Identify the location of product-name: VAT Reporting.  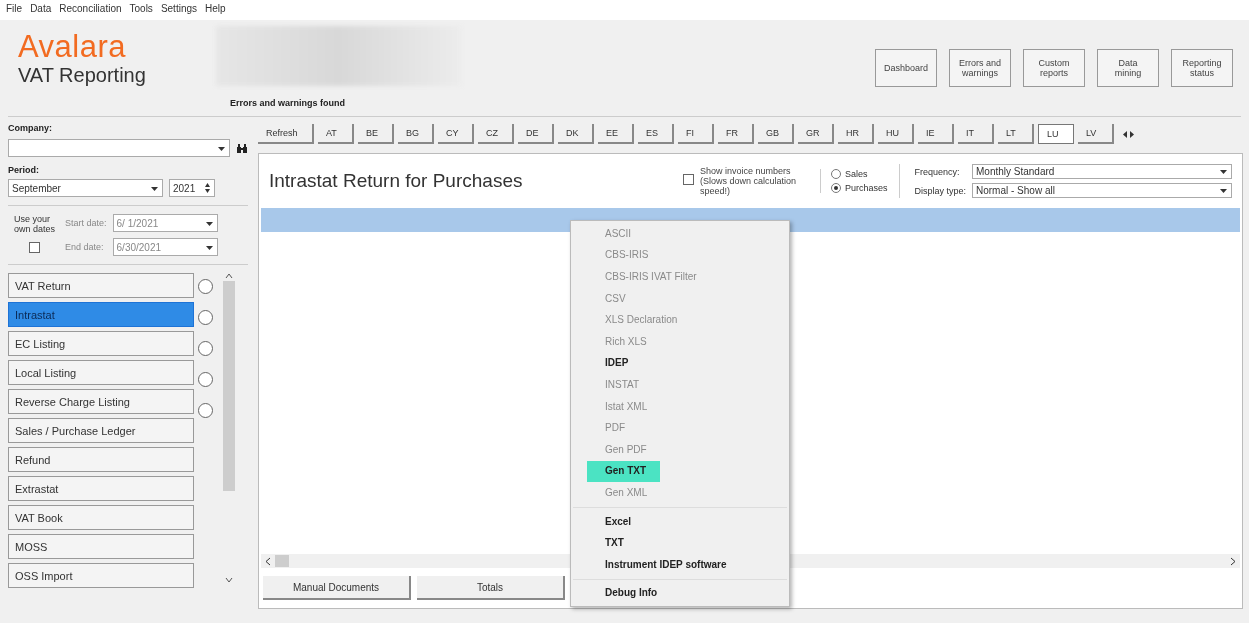
(82, 75).